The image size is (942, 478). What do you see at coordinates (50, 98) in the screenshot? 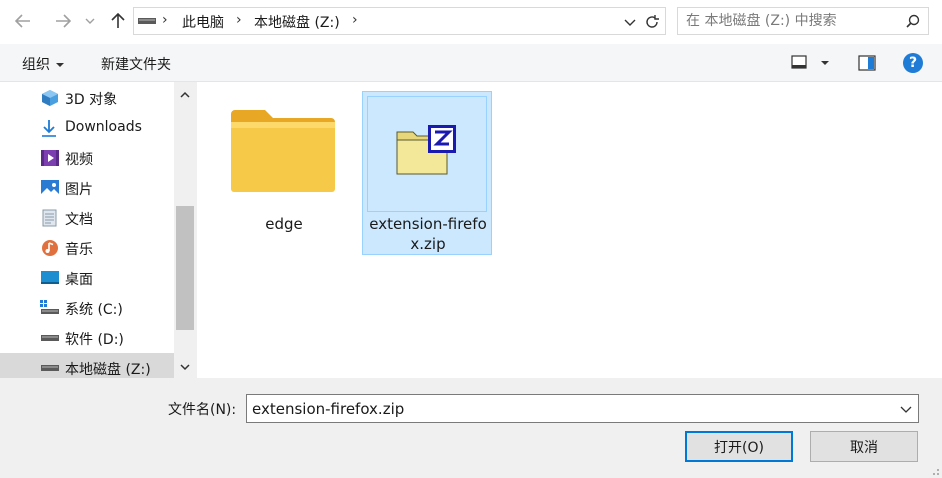
I see `3d-objects-icon` at bounding box center [50, 98].